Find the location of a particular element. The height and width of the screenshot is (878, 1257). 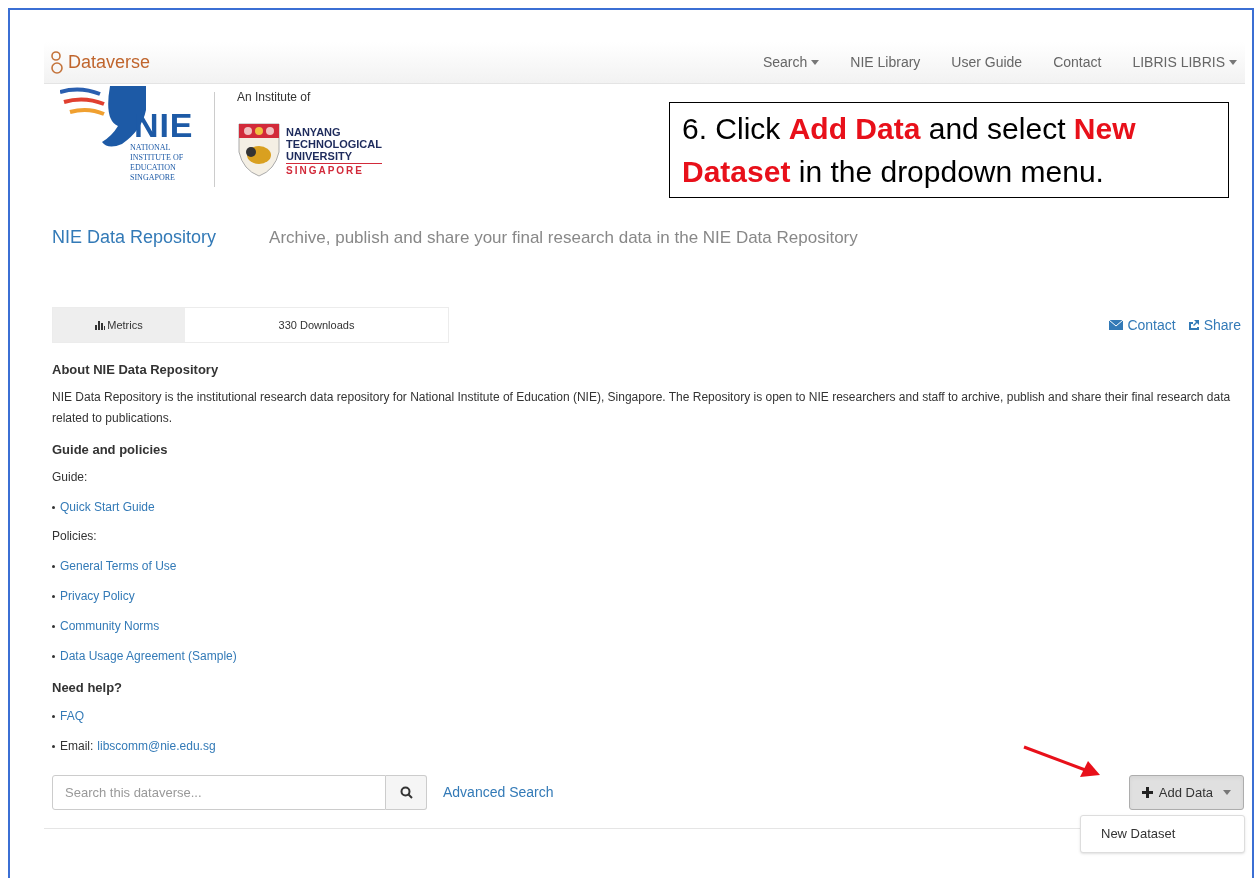

plus-icon is located at coordinates (1147, 792).